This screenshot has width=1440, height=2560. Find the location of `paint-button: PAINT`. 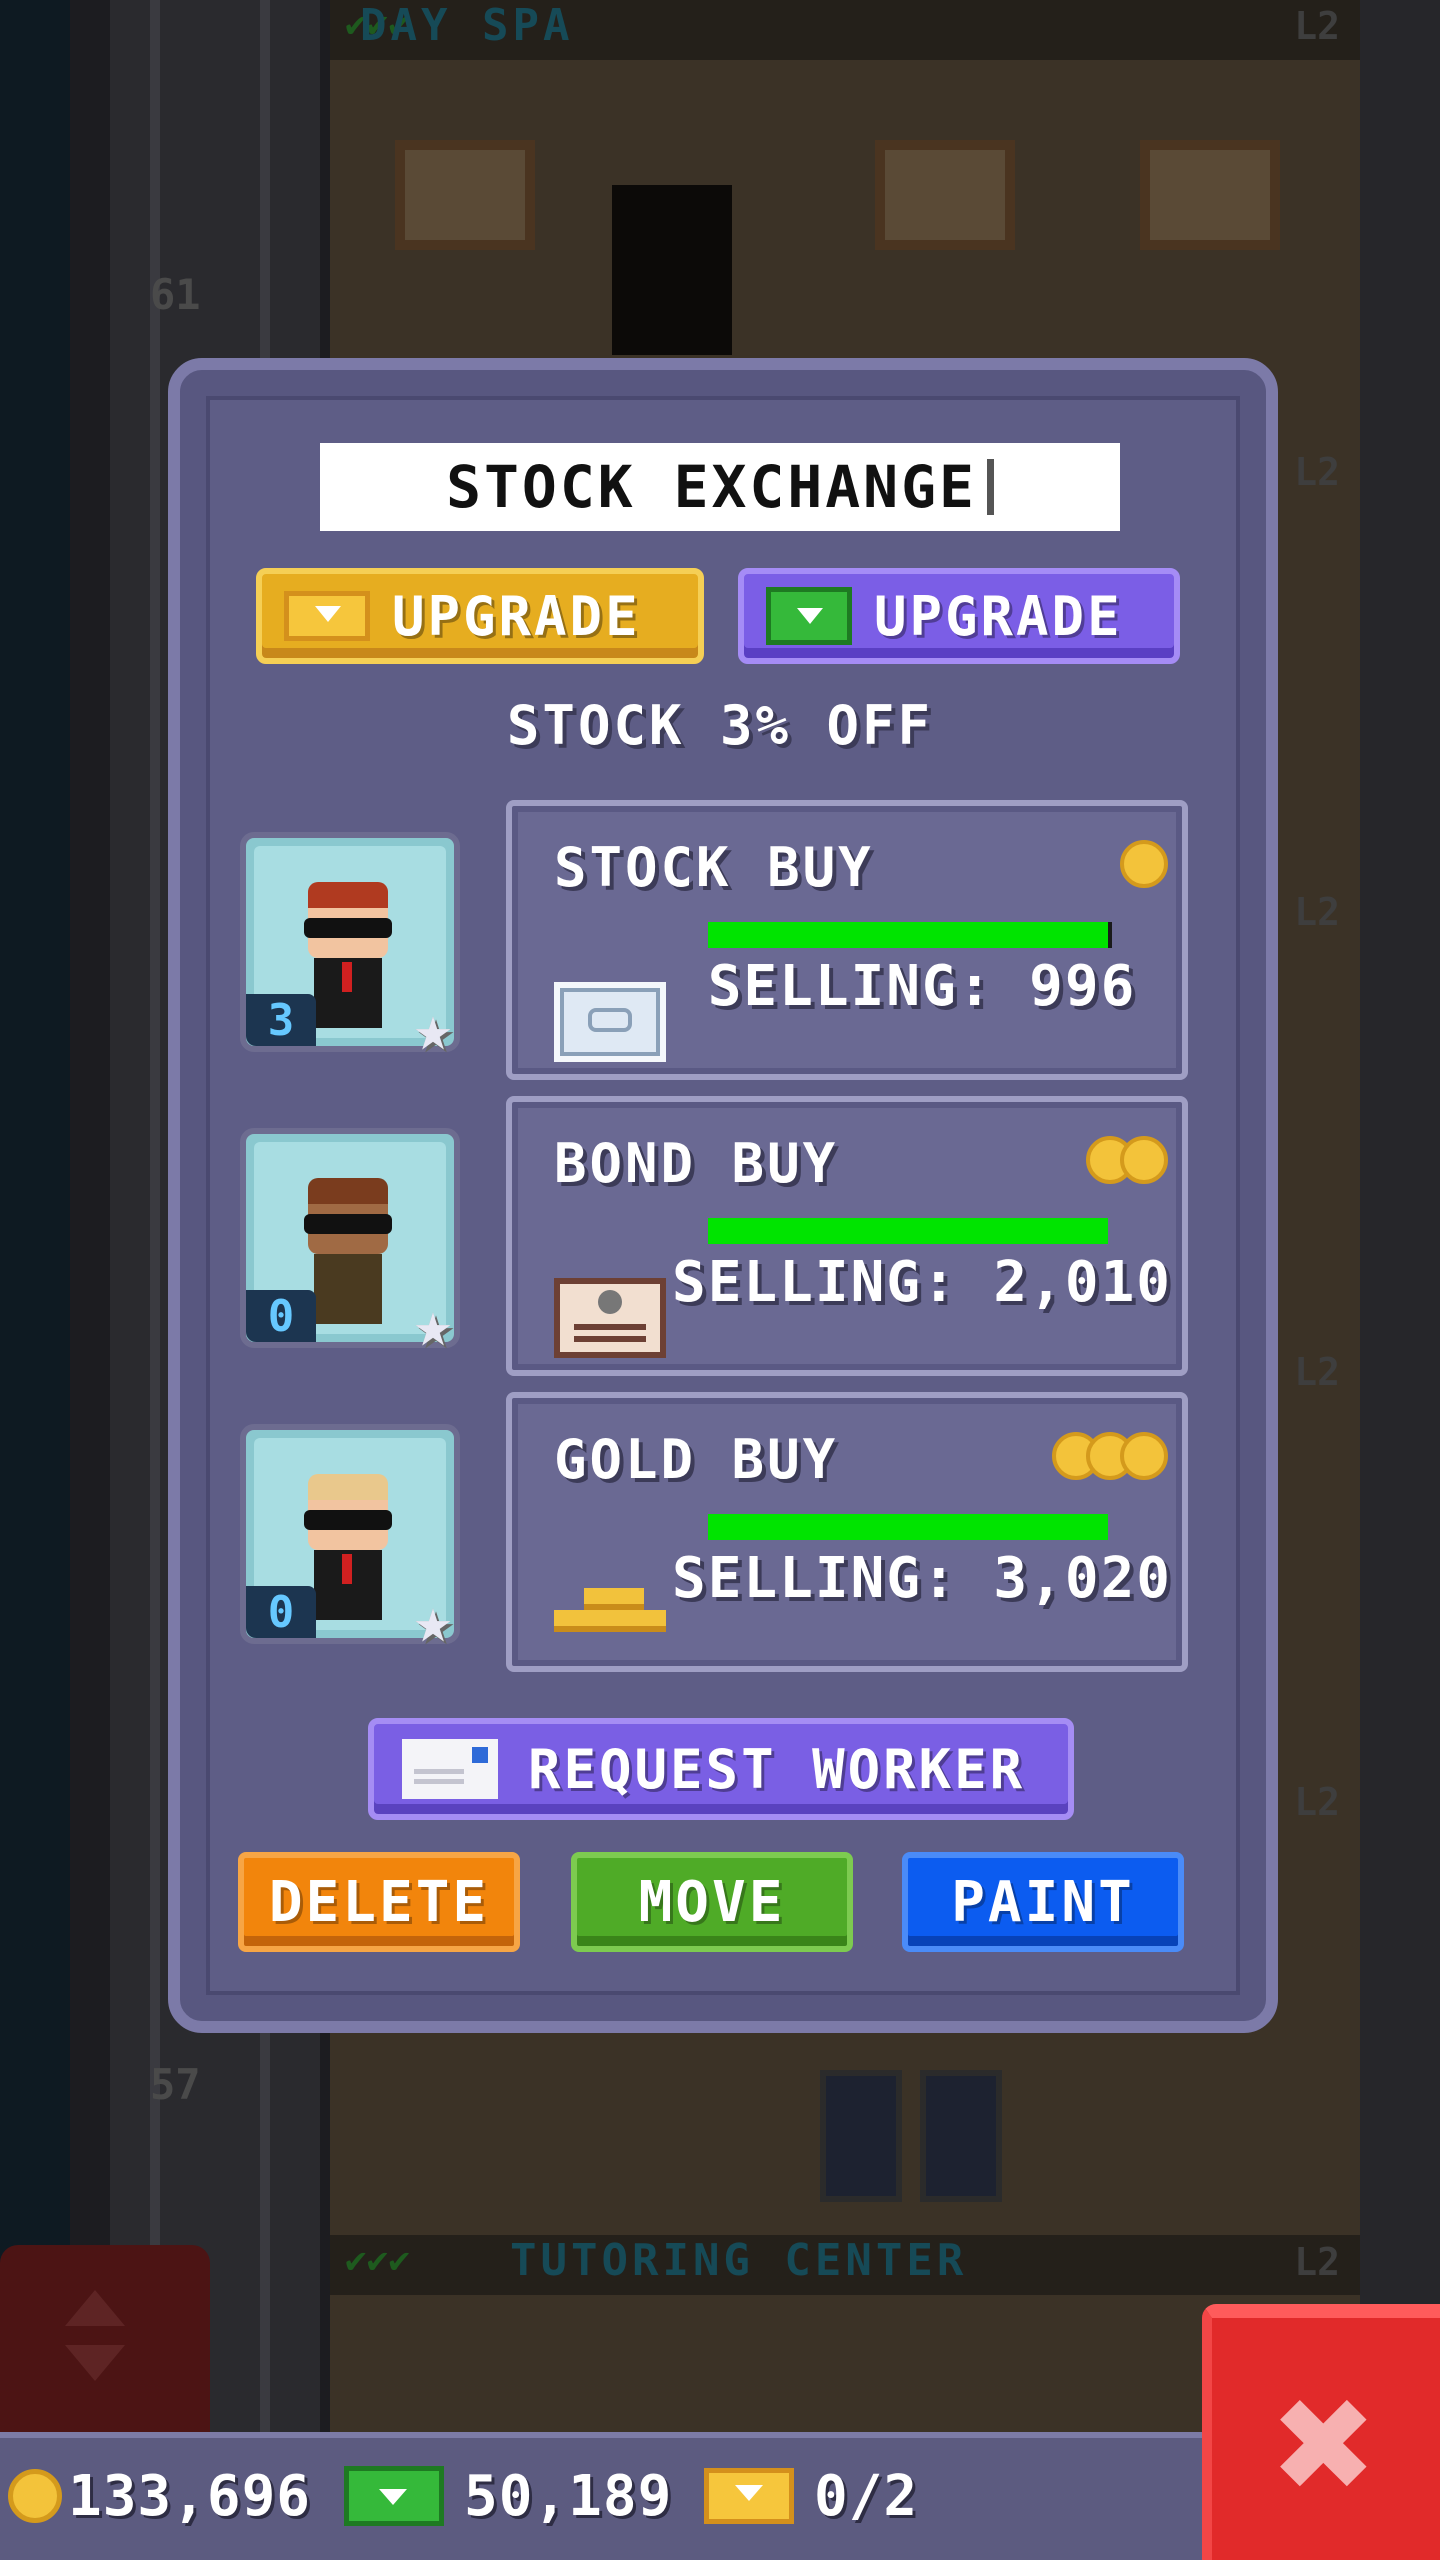

paint-button: PAINT is located at coordinates (1043, 1902).